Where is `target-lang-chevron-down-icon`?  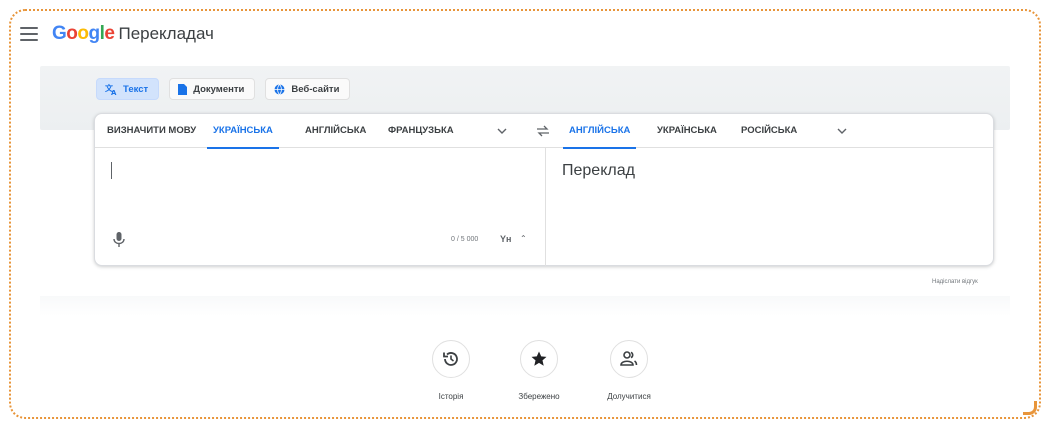
target-lang-chevron-down-icon is located at coordinates (842, 131).